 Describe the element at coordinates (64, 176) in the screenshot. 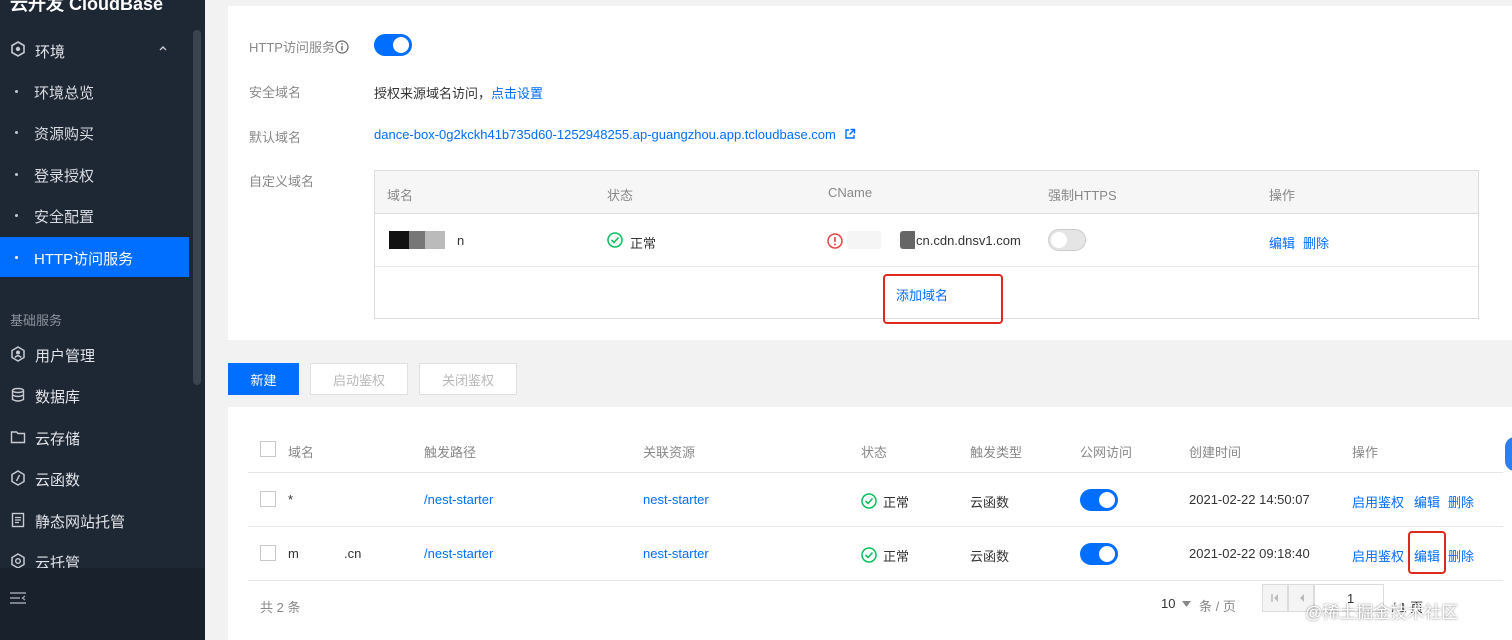

I see `sidebar-item-label: 登录授权` at that location.